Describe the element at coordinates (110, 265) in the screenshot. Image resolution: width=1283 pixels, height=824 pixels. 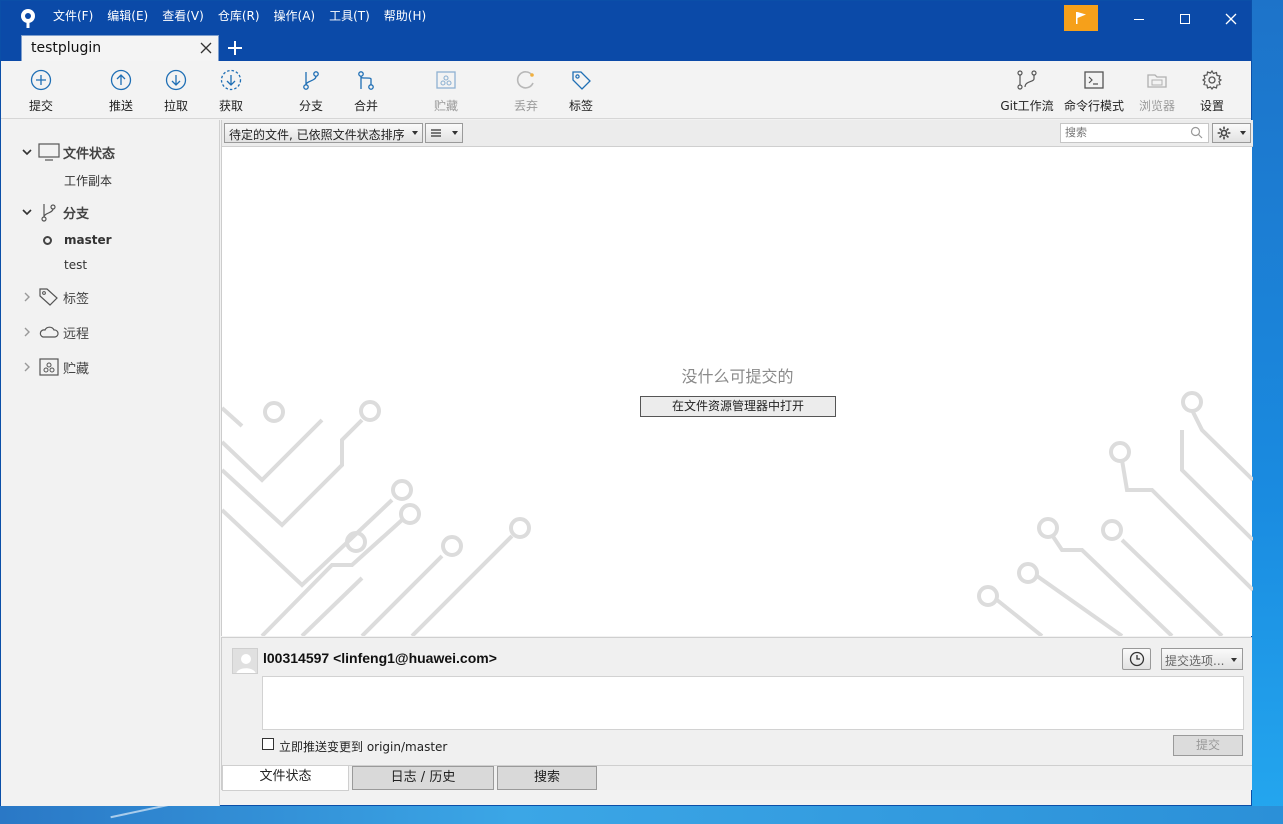
I see `sidebar-item-branch-test: test` at that location.